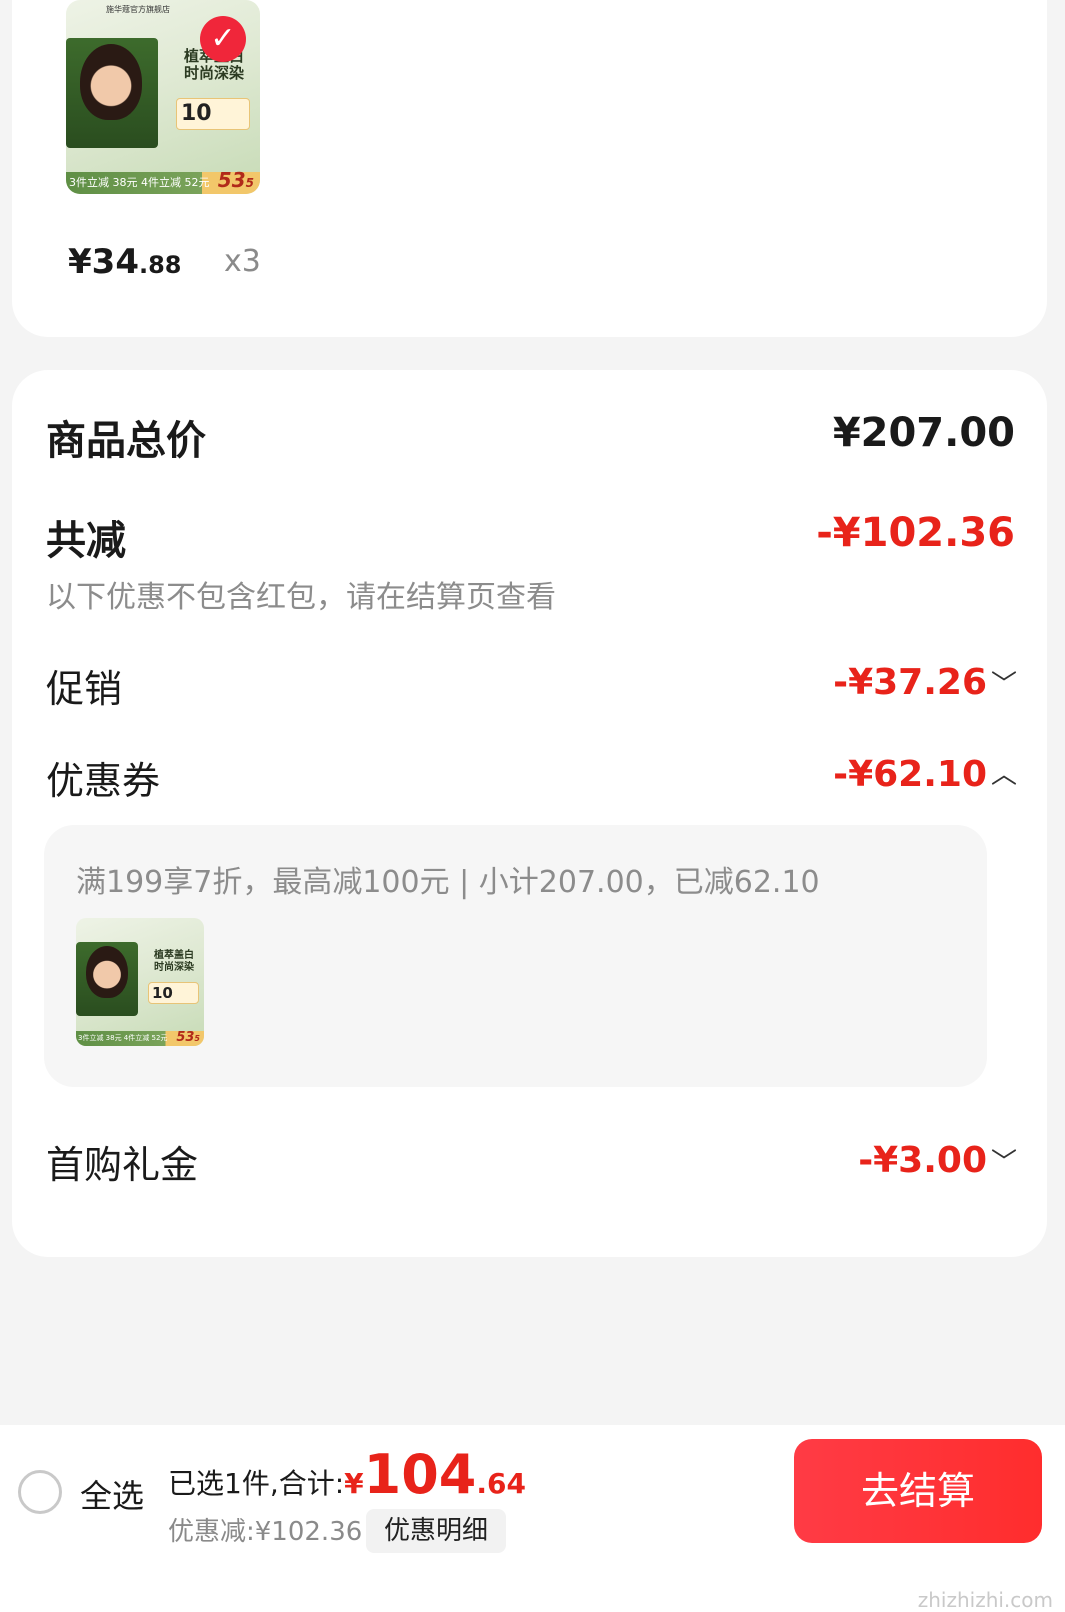 The height and width of the screenshot is (1612, 1065). What do you see at coordinates (242, 261) in the screenshot?
I see `item-quantity: x3` at bounding box center [242, 261].